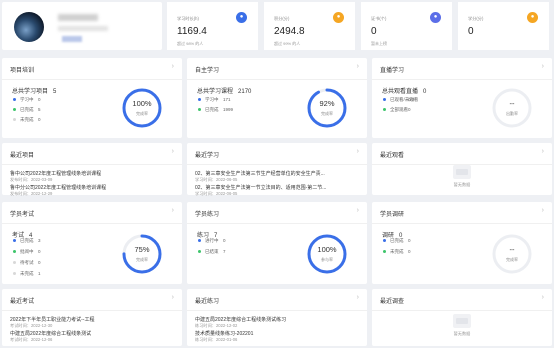 The height and width of the screenshot is (348, 554). Describe the element at coordinates (287, 43) in the screenshot. I see `stat-sub: 超过 99% 的人` at that location.